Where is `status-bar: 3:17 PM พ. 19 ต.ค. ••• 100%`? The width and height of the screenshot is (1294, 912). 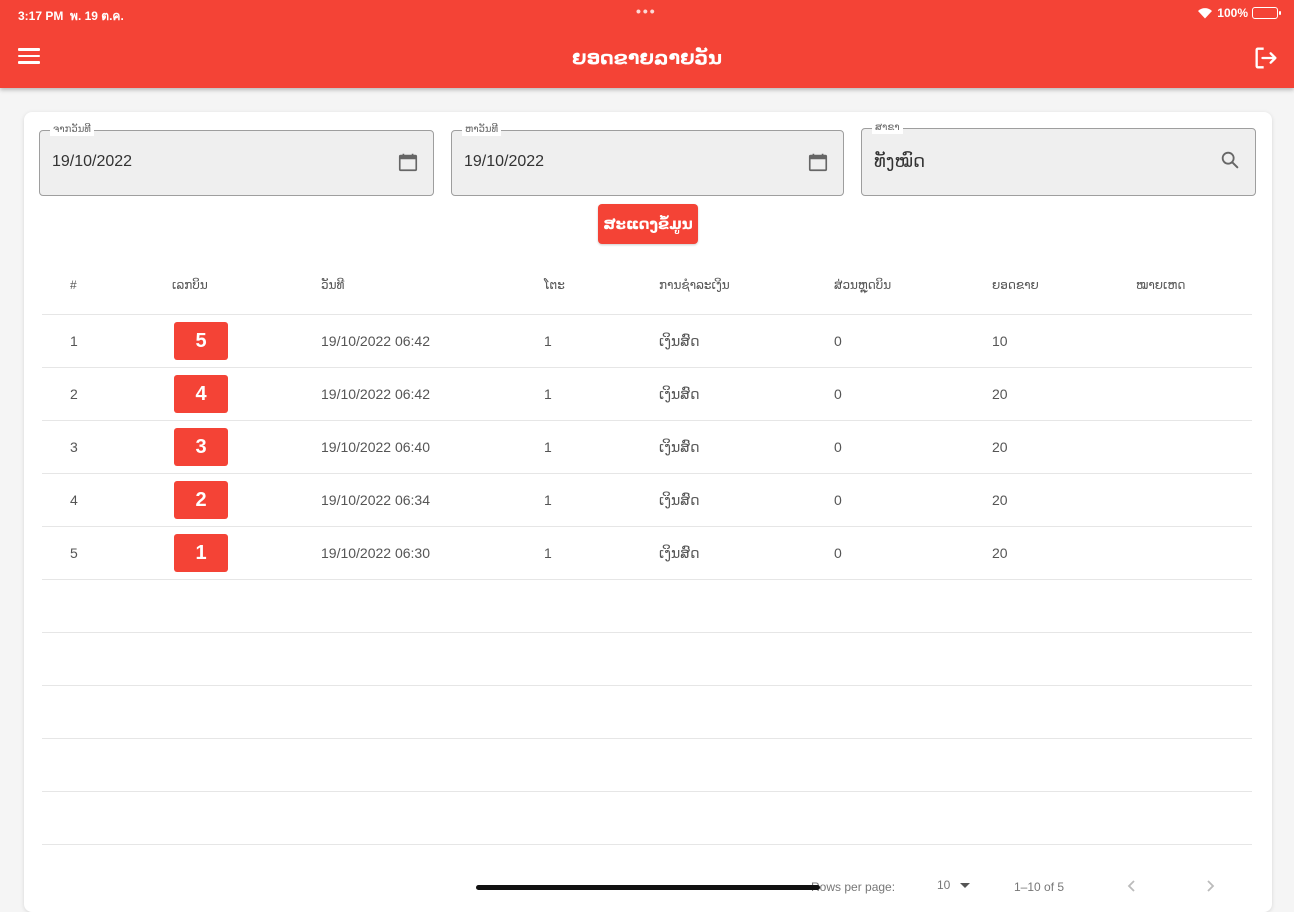 status-bar: 3:17 PM พ. 19 ต.ค. ••• 100% is located at coordinates (647, 14).